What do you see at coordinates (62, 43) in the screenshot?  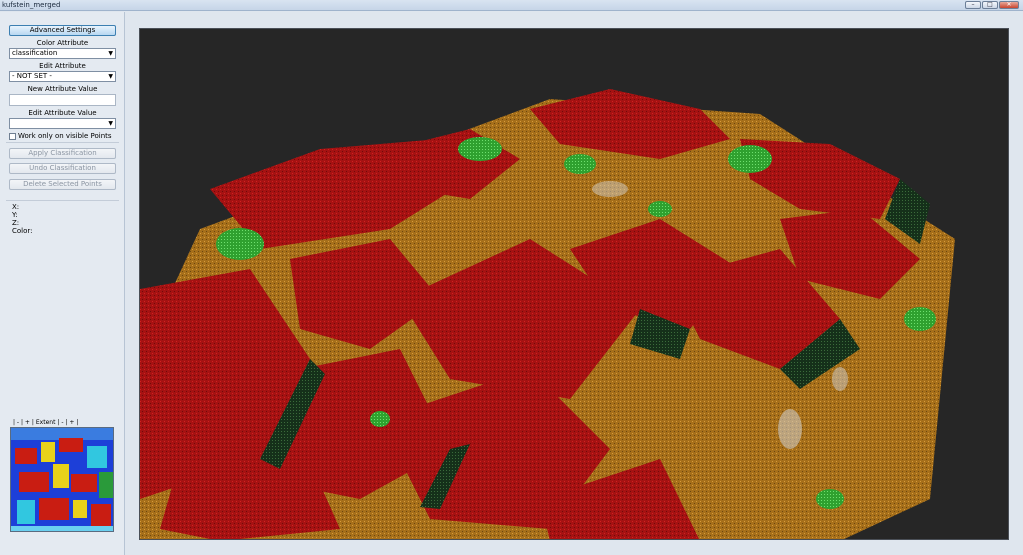 I see `color-attribute-label: Color Attribute` at bounding box center [62, 43].